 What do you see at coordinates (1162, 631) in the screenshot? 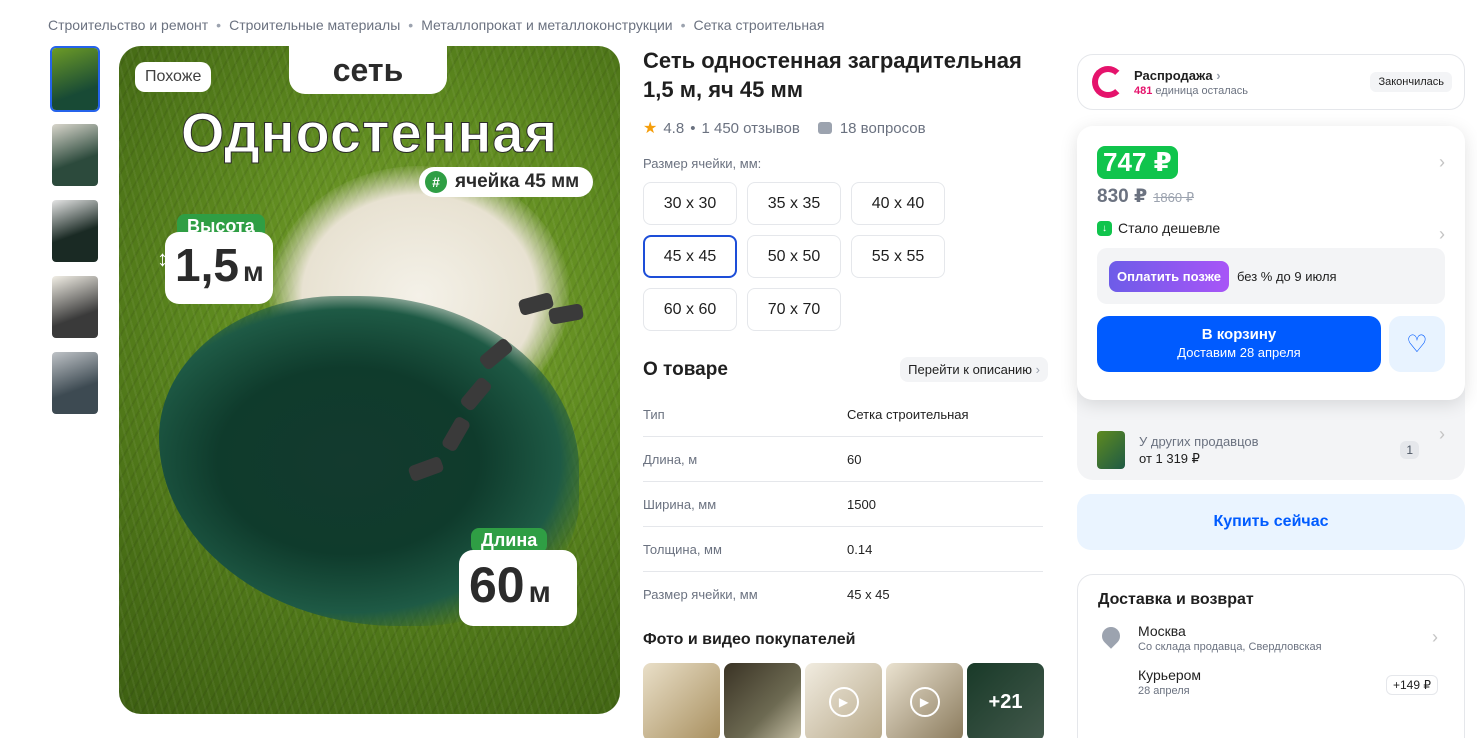
I see `delivery-city: Москва` at bounding box center [1162, 631].